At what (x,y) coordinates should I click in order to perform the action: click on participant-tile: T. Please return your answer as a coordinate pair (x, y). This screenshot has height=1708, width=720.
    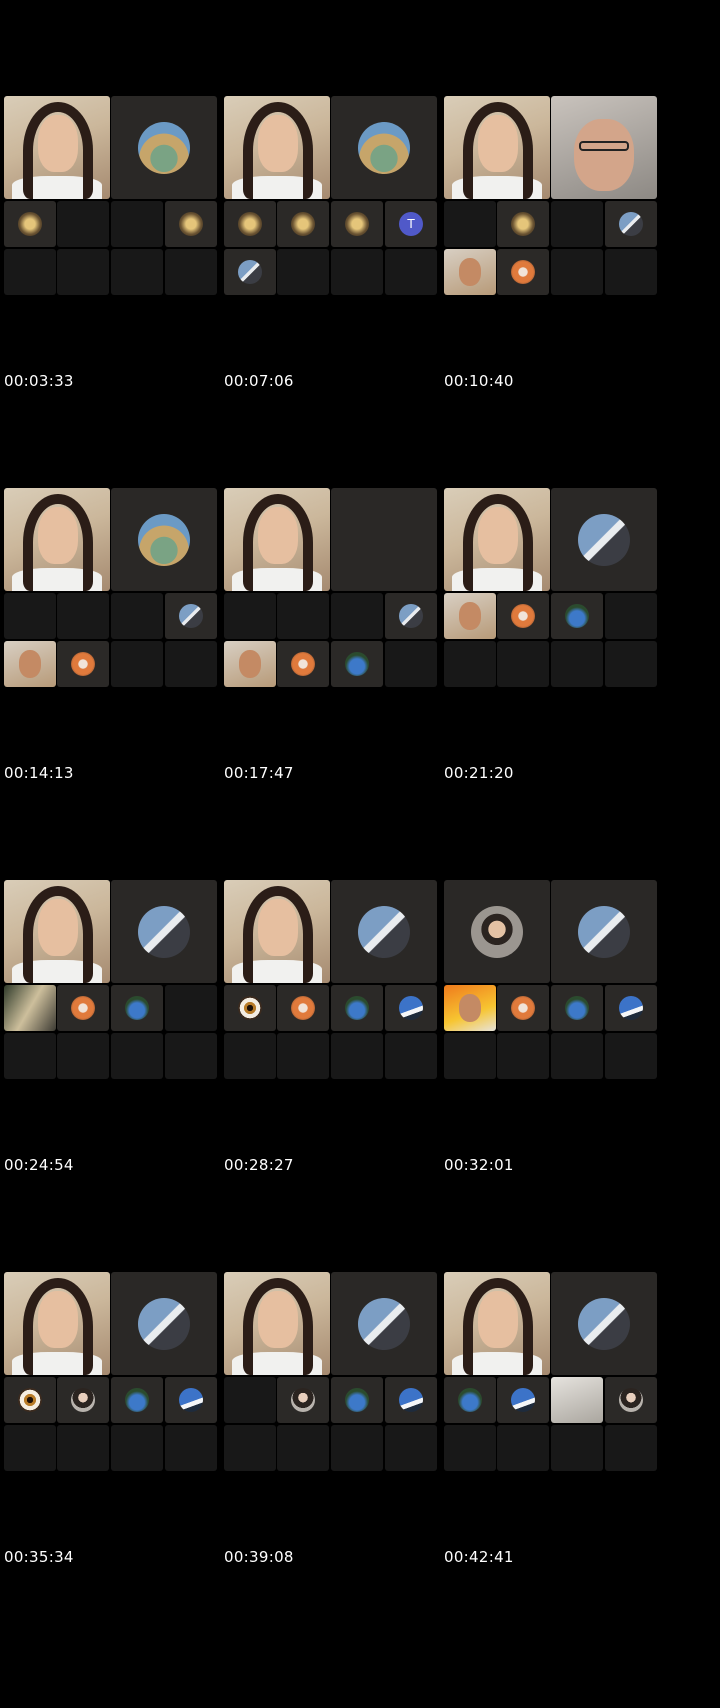
    Looking at the image, I should click on (411, 224).